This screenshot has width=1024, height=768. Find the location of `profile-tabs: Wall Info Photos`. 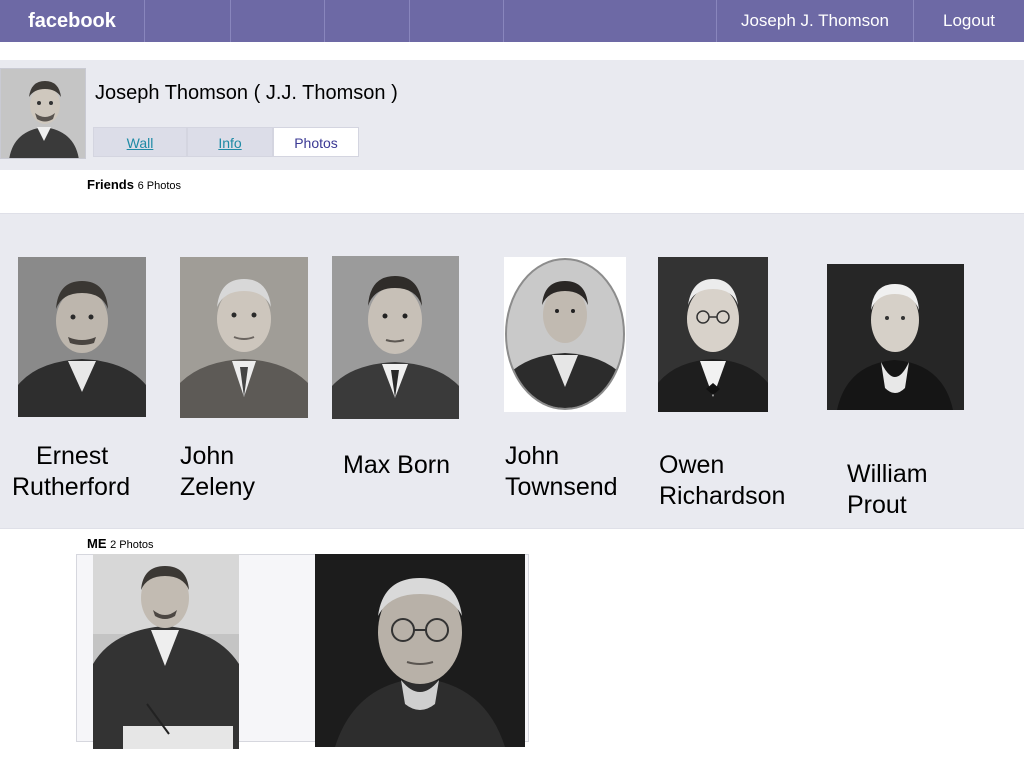

profile-tabs: Wall Info Photos is located at coordinates (226, 142).